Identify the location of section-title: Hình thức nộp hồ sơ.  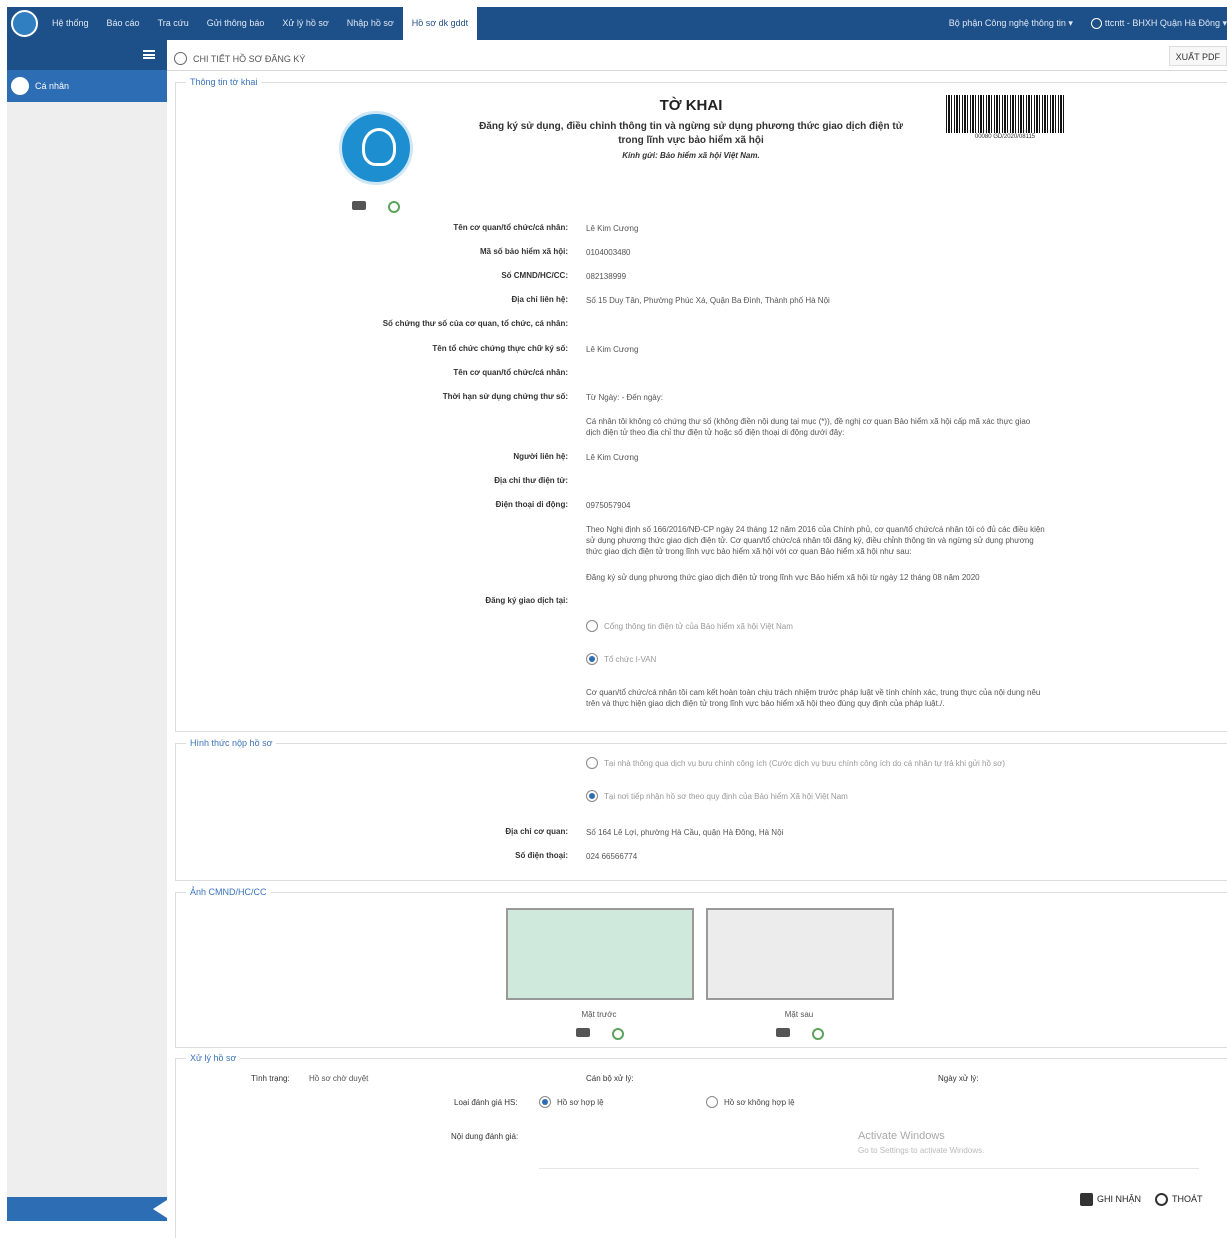
(231, 743).